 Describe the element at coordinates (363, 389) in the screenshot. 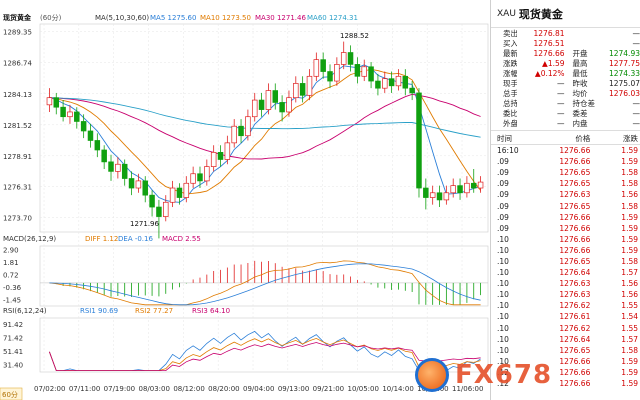

I see `date-tick-label: 10/05:00` at that location.